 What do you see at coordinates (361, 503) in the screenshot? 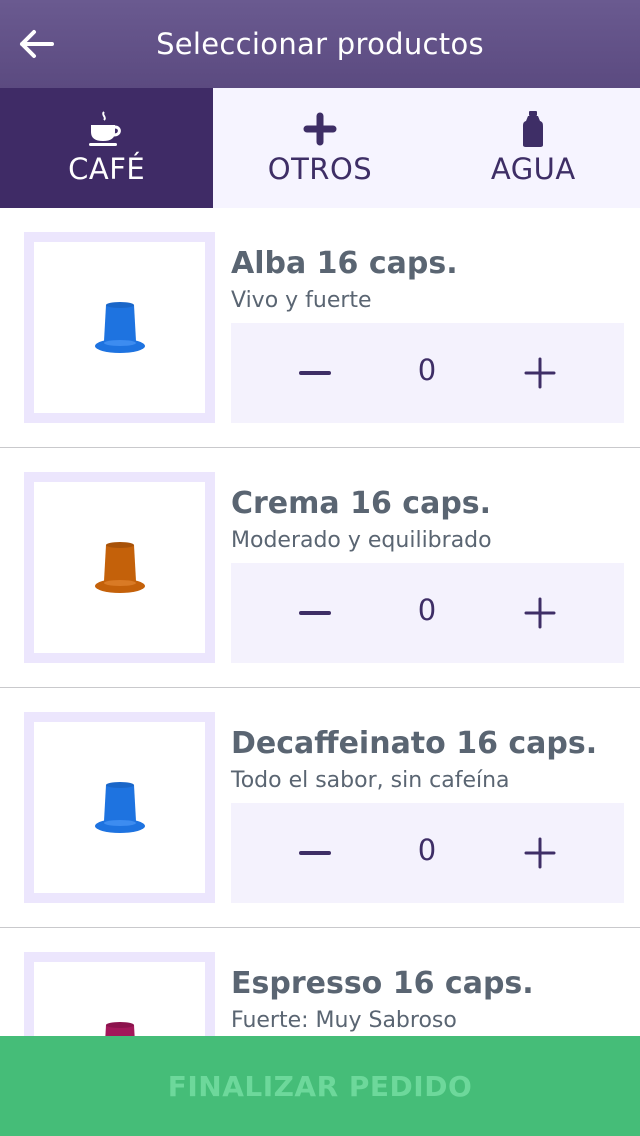
I see `product-name: Crema 16 caps.` at bounding box center [361, 503].